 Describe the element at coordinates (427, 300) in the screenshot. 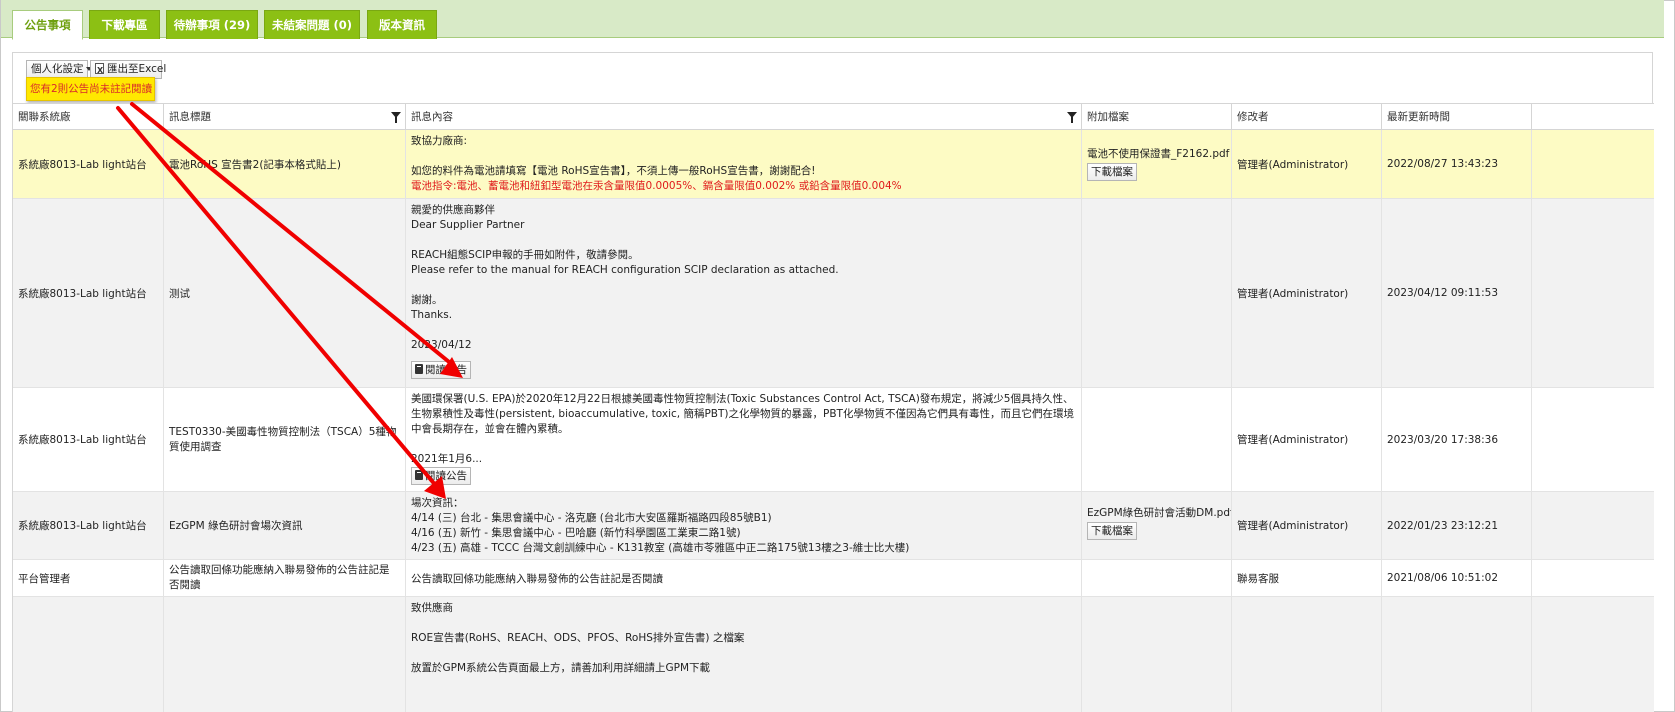

I see `content-line: 謝謝。` at that location.